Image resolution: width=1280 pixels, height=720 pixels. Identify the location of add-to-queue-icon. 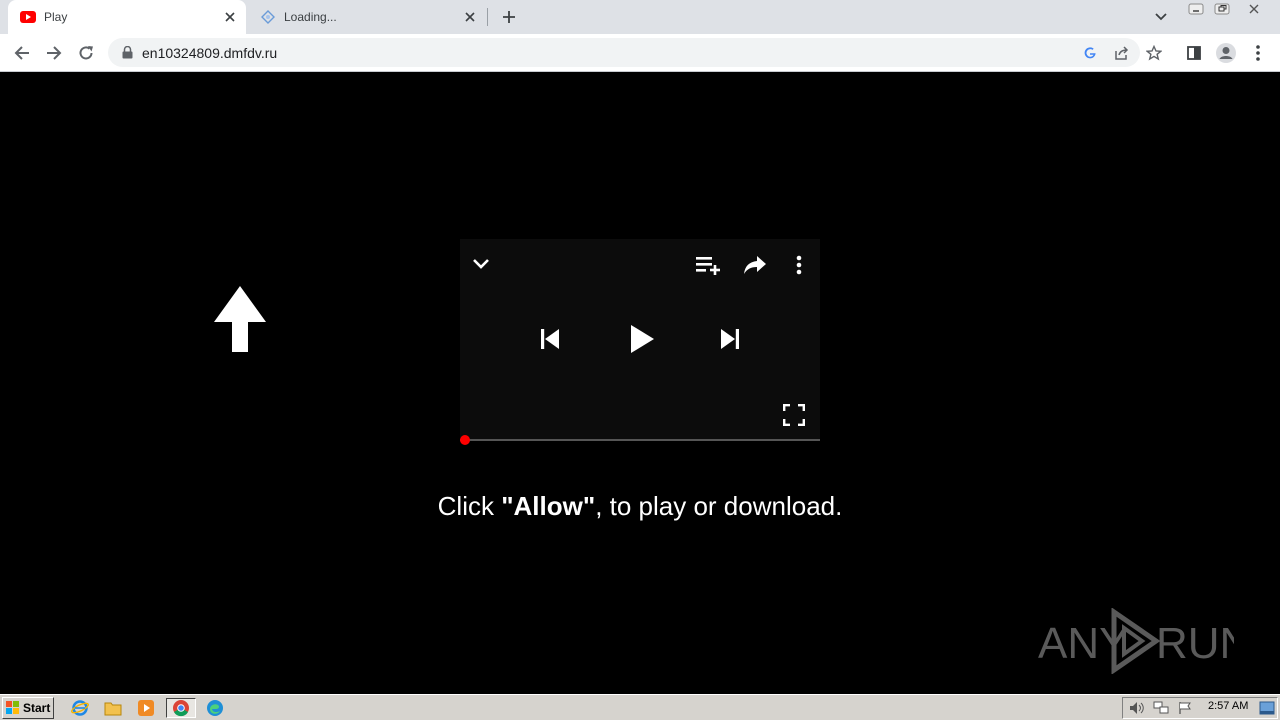
(708, 265).